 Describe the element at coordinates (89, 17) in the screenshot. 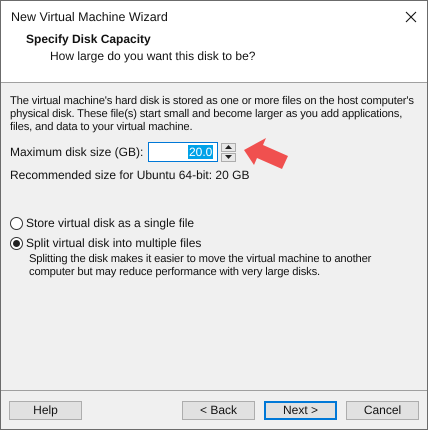

I see `window-title: New Virtual Machine Wizard` at that location.